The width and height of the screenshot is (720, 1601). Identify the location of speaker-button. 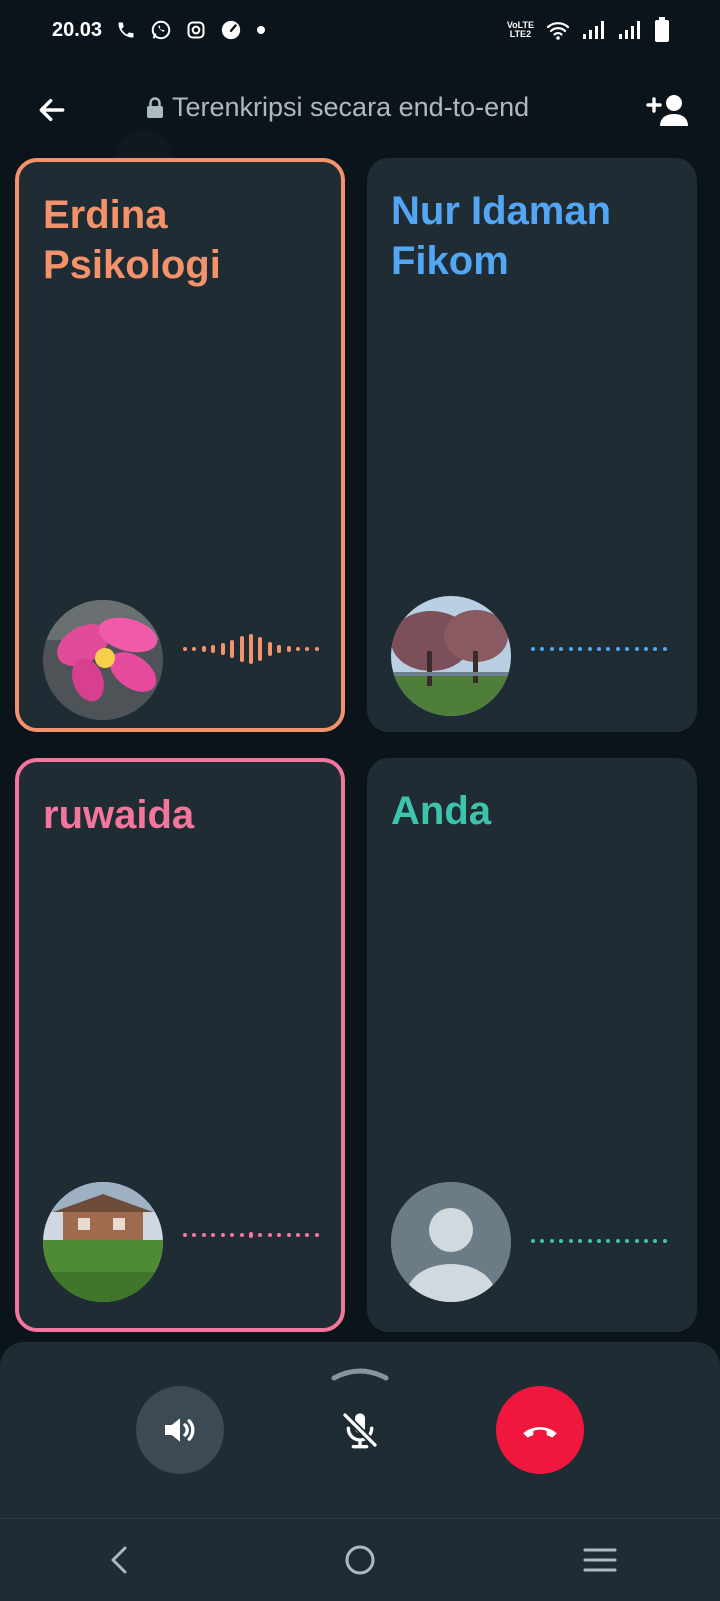
(180, 1430).